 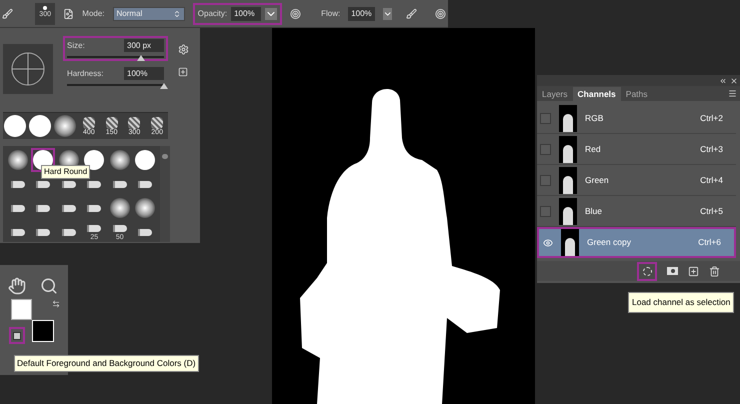 What do you see at coordinates (711, 180) in the screenshot?
I see `channel-shortcut: Ctrl+4` at bounding box center [711, 180].